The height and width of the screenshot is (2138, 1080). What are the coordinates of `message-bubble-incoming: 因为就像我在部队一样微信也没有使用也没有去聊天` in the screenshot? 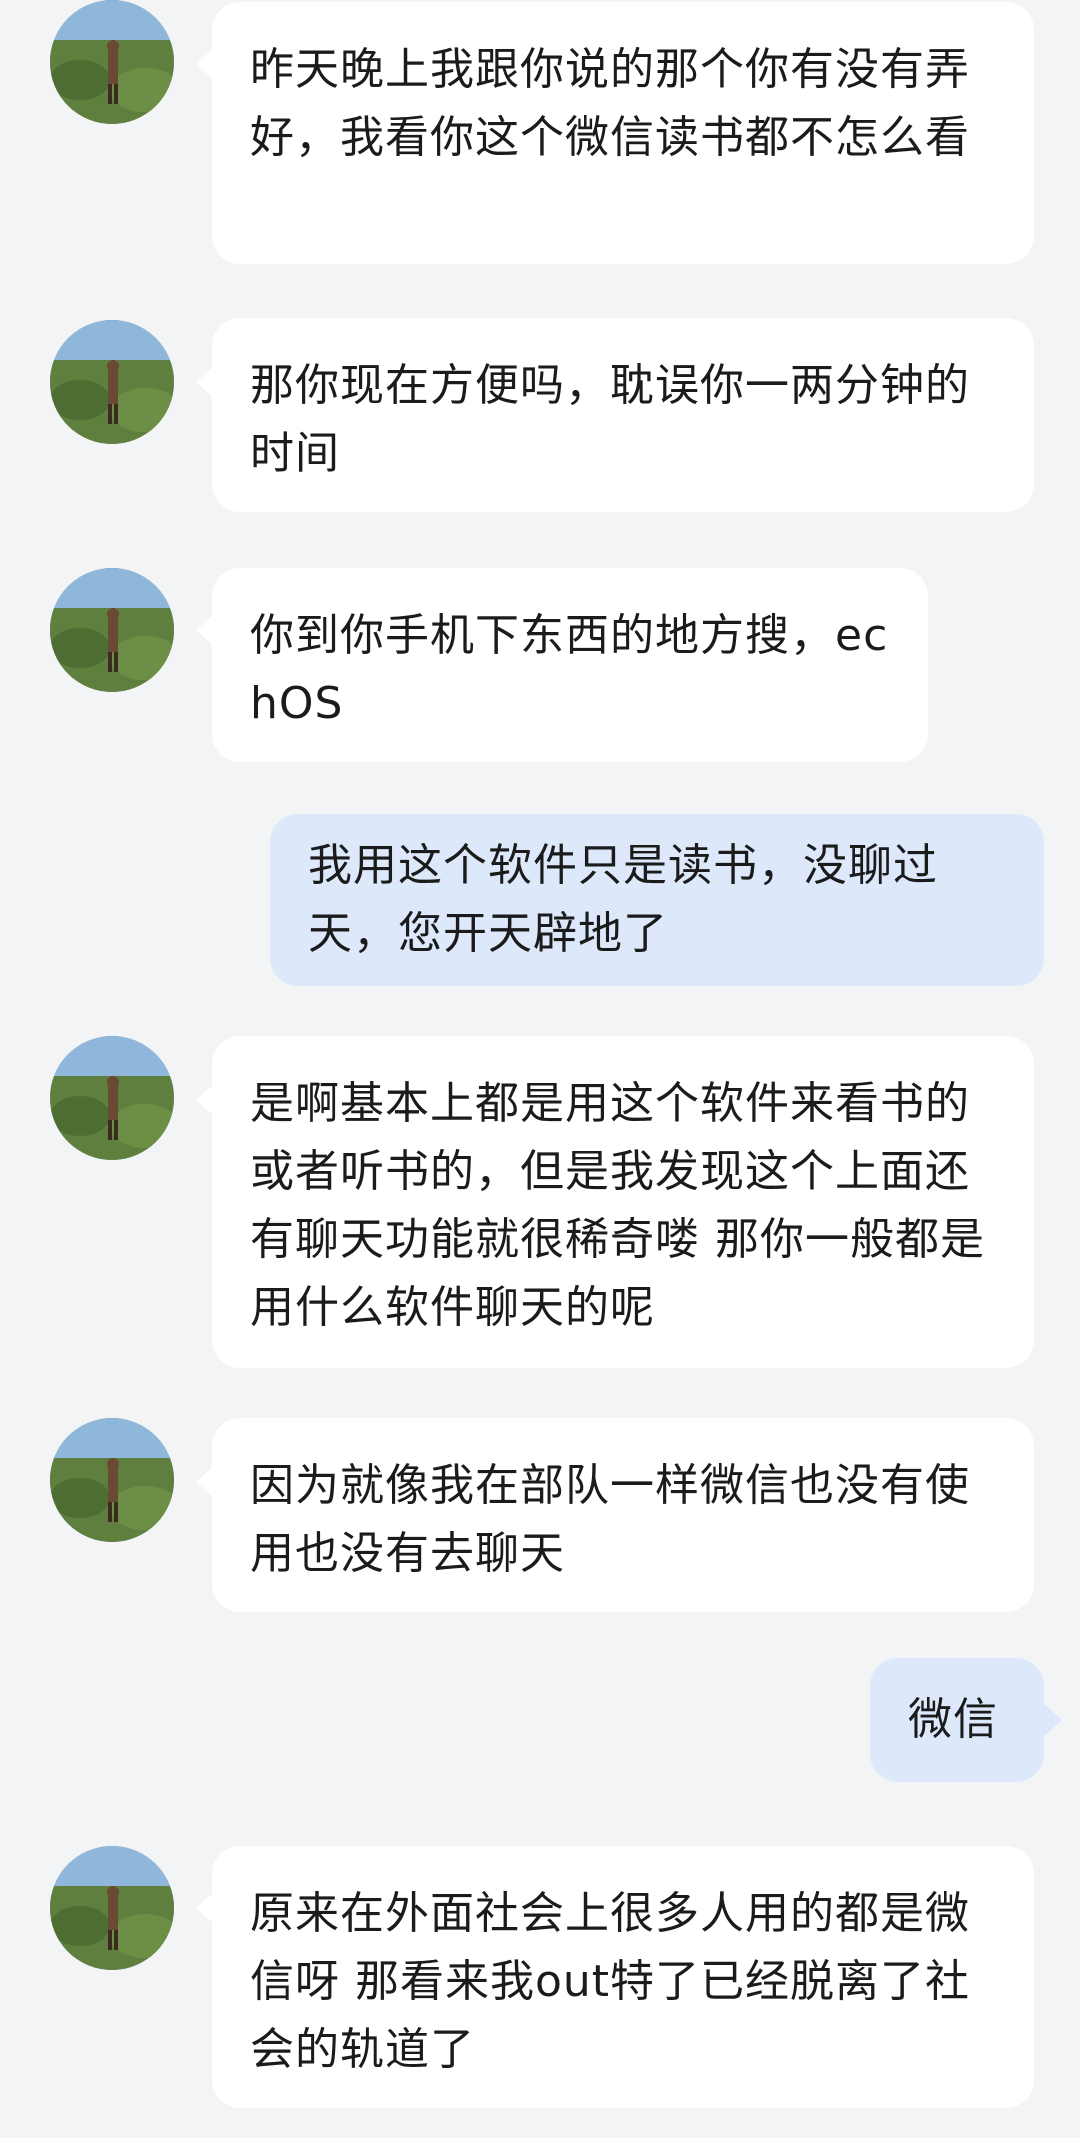 It's located at (623, 1515).